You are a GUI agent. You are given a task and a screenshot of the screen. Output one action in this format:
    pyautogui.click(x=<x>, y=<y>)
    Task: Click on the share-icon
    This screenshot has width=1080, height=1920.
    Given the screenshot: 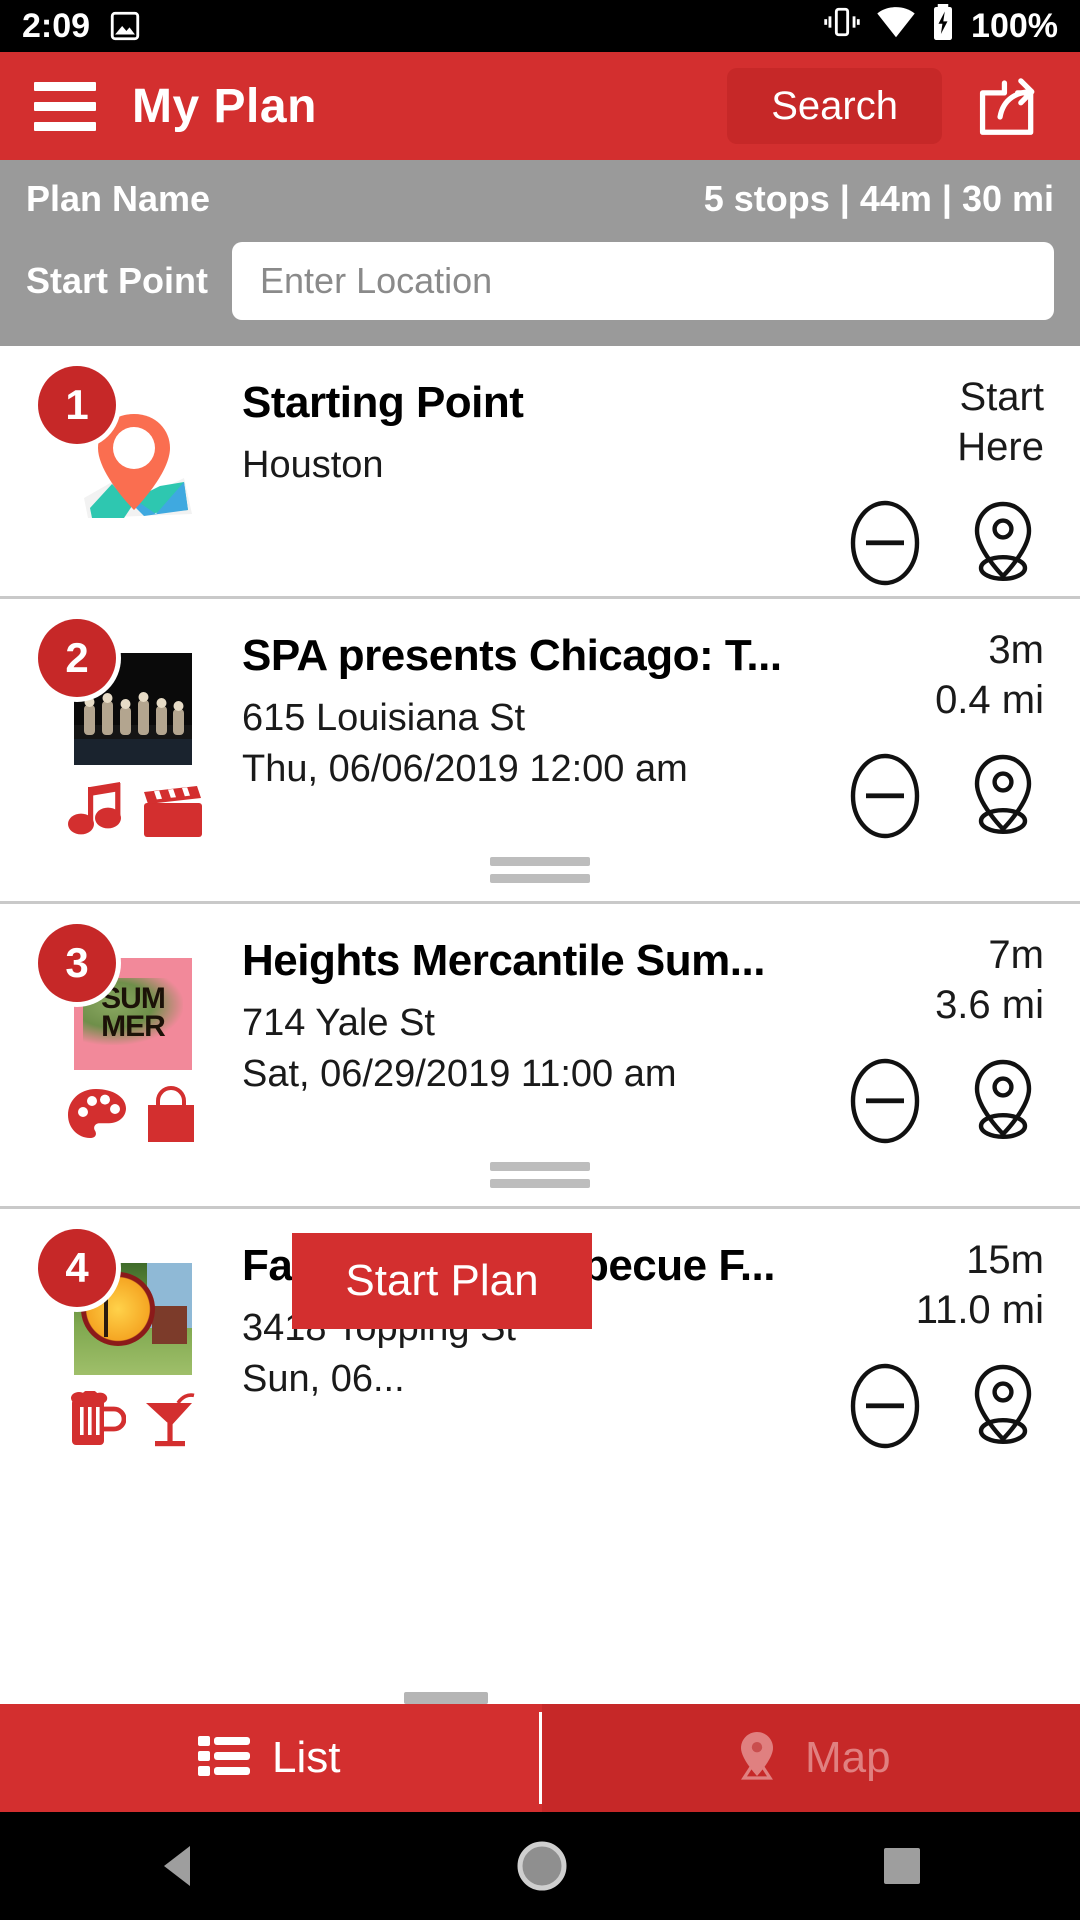 What is the action you would take?
    pyautogui.click(x=1011, y=106)
    